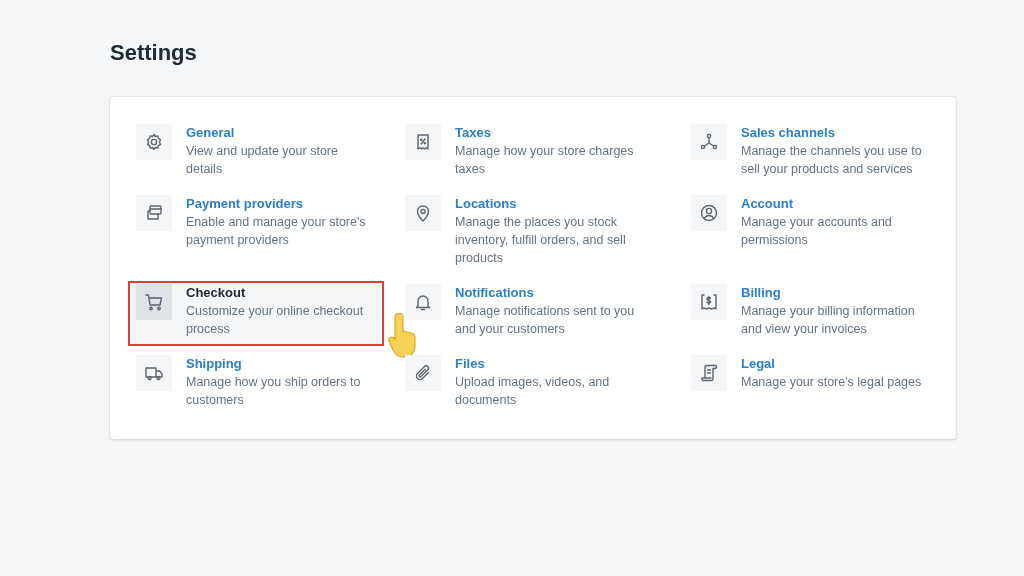  I want to click on settings-item: Billing Manage your billing information and view your invoices, so click(811, 313).